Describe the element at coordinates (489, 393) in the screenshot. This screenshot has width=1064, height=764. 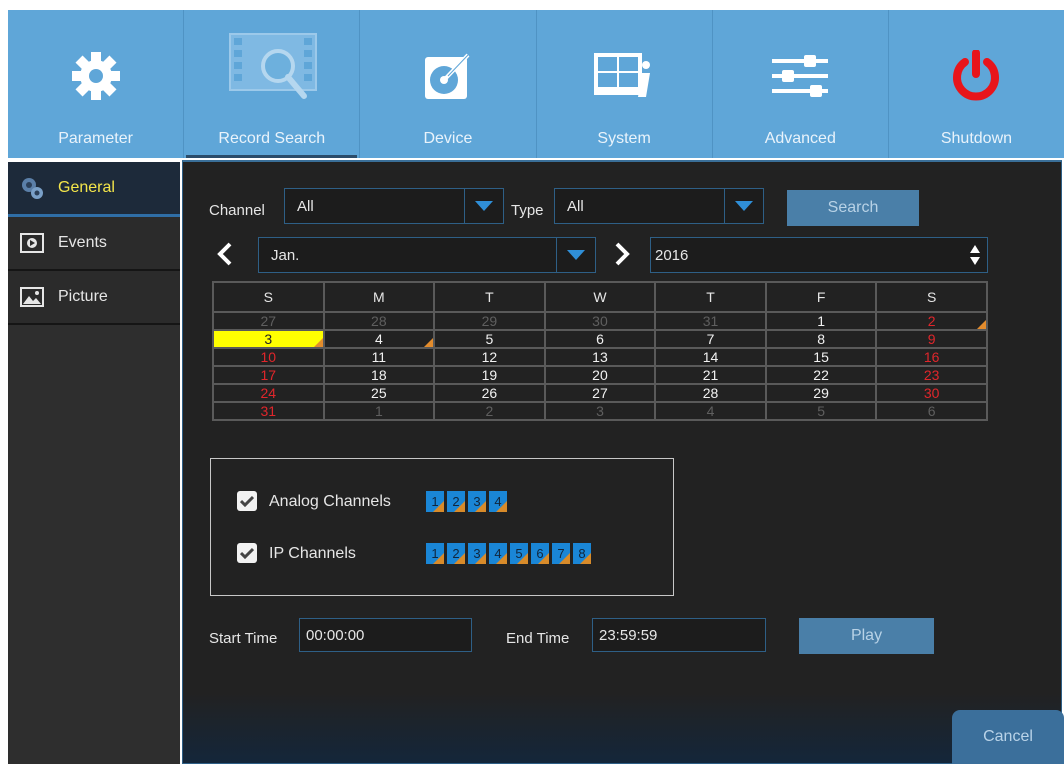
I see `calendar-day: 26` at that location.